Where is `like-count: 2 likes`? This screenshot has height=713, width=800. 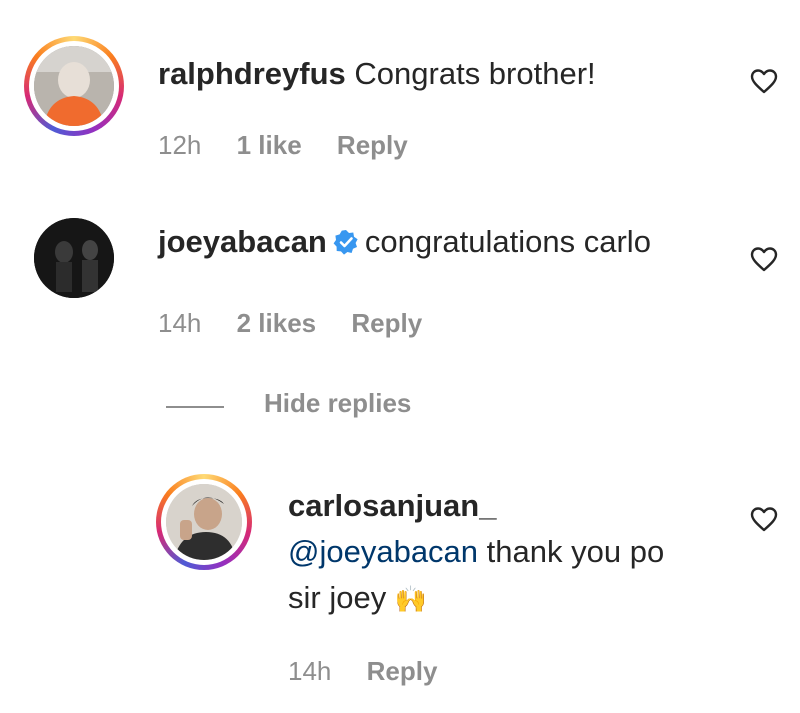
like-count: 2 likes is located at coordinates (277, 323).